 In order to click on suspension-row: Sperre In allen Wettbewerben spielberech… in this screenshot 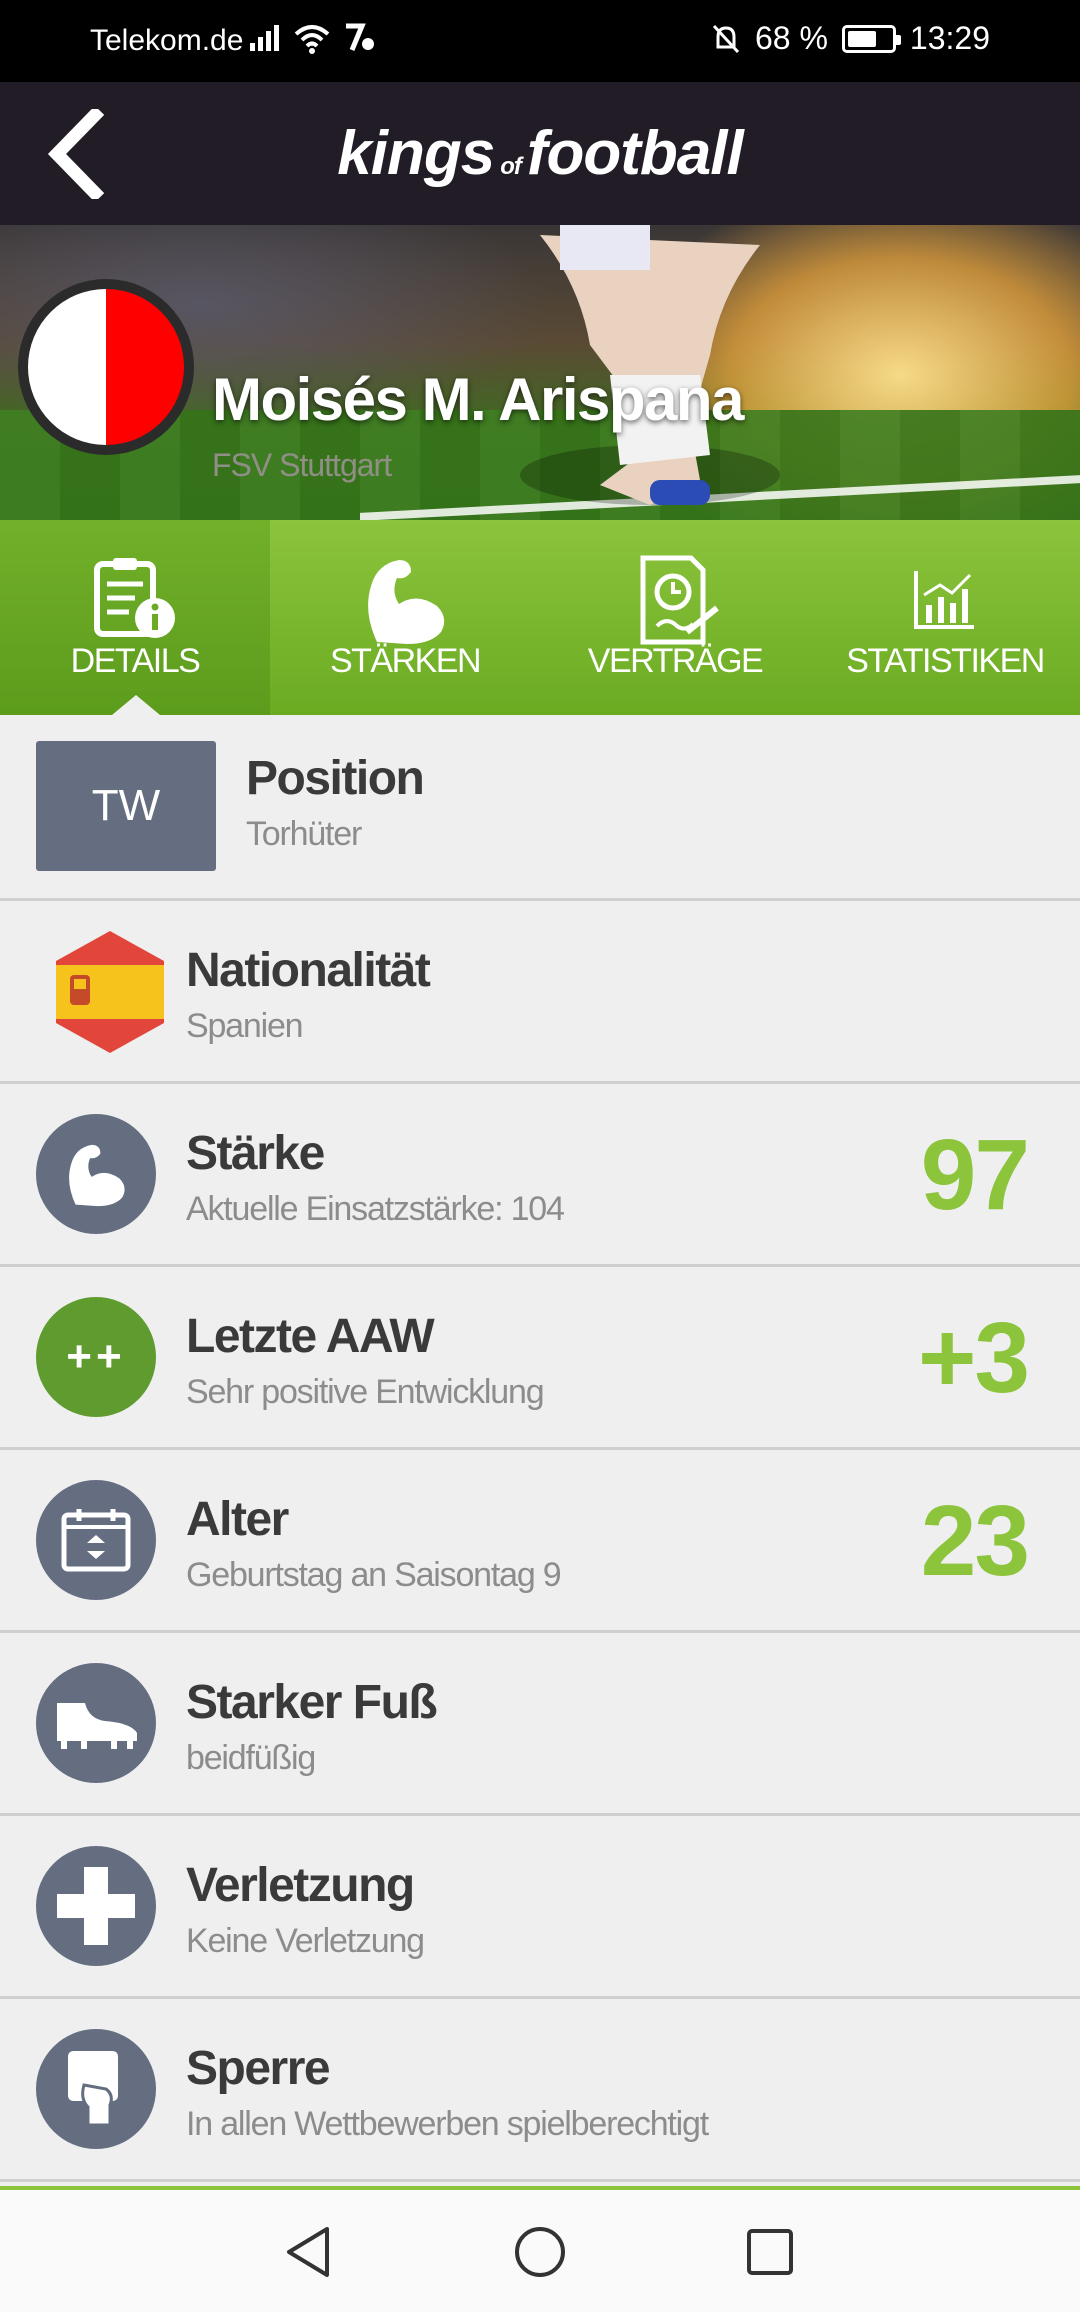, I will do `click(540, 2090)`.